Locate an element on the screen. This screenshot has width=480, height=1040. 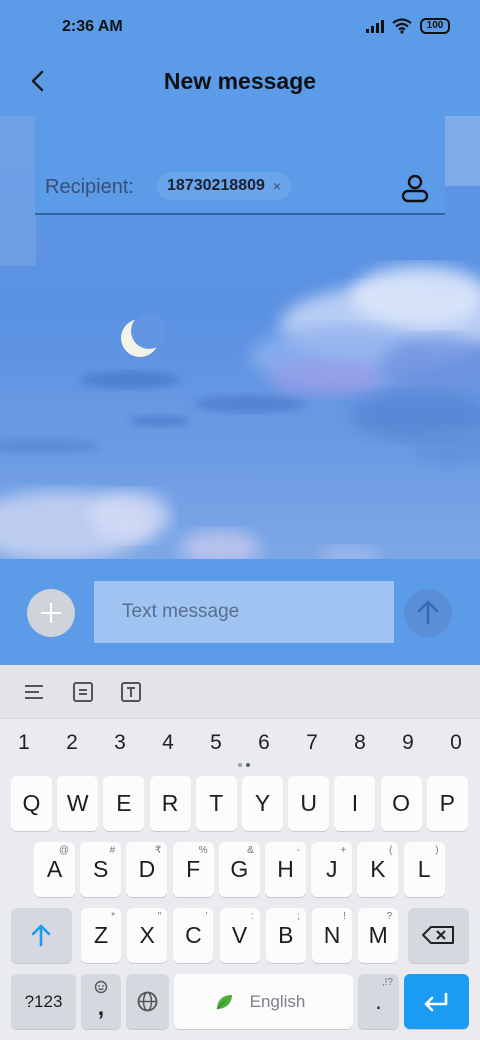
key-hint: ) is located at coordinates (437, 850).